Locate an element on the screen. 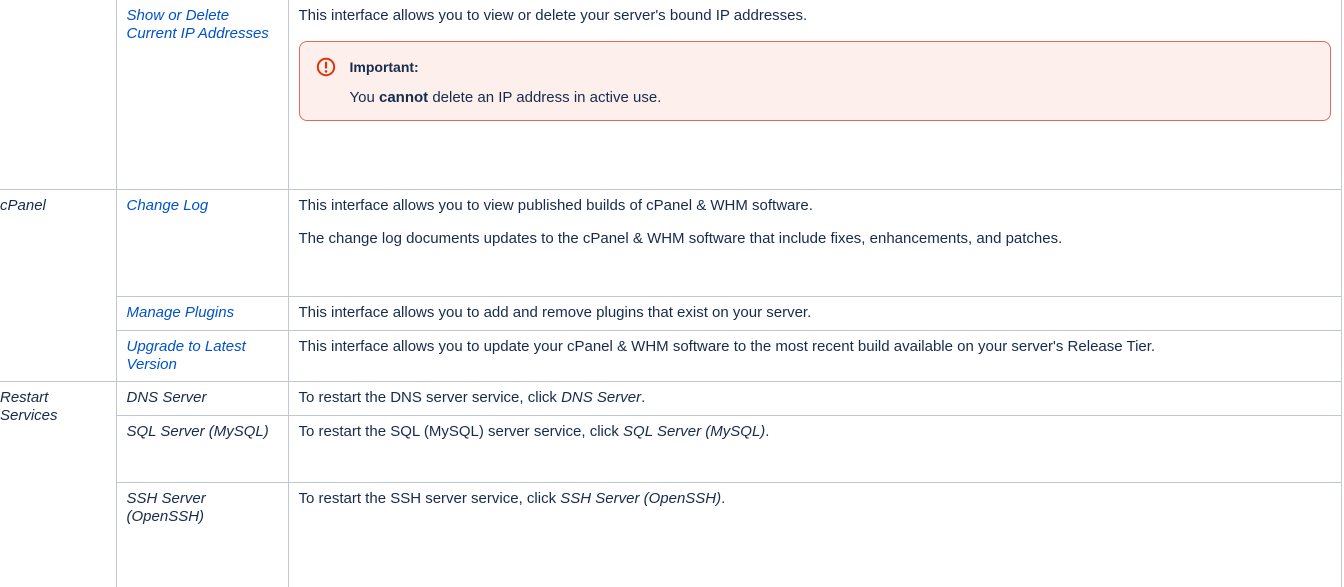 This screenshot has height=587, width=1344. callout-body-end: delete an IP address in active use. is located at coordinates (545, 97).